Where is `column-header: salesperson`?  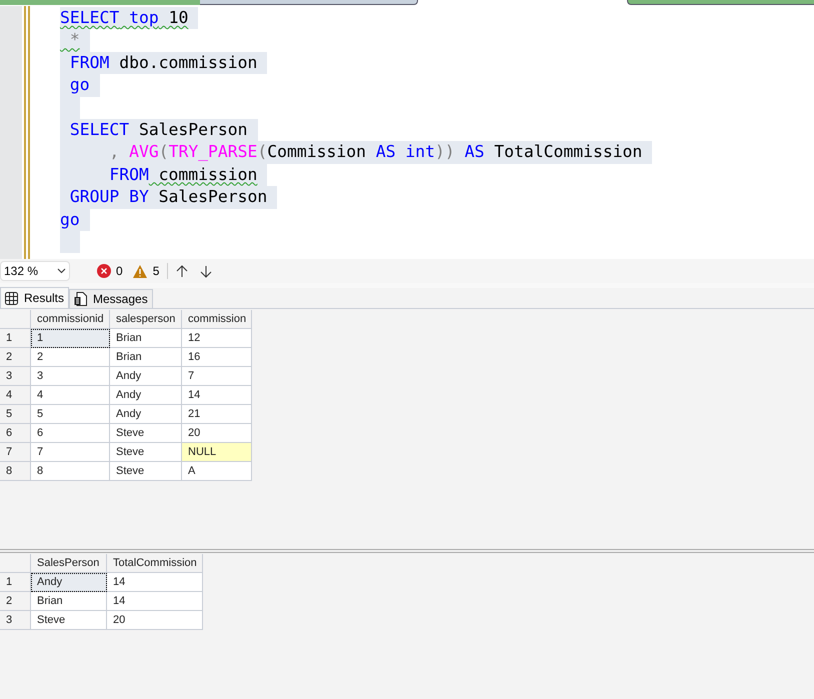
column-header: salesperson is located at coordinates (146, 319).